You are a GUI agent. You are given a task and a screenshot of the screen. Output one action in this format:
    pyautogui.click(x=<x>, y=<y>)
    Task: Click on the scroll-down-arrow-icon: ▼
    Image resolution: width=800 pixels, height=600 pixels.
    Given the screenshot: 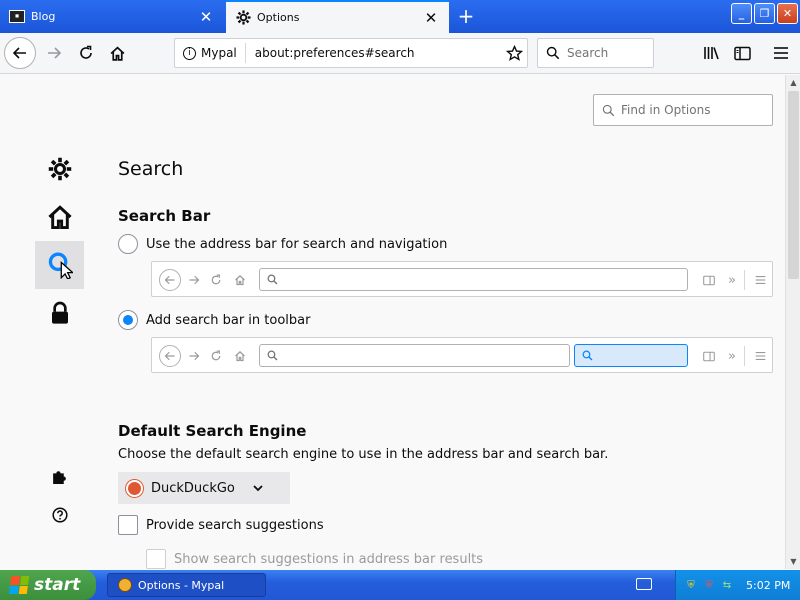 What is the action you would take?
    pyautogui.click(x=793, y=561)
    